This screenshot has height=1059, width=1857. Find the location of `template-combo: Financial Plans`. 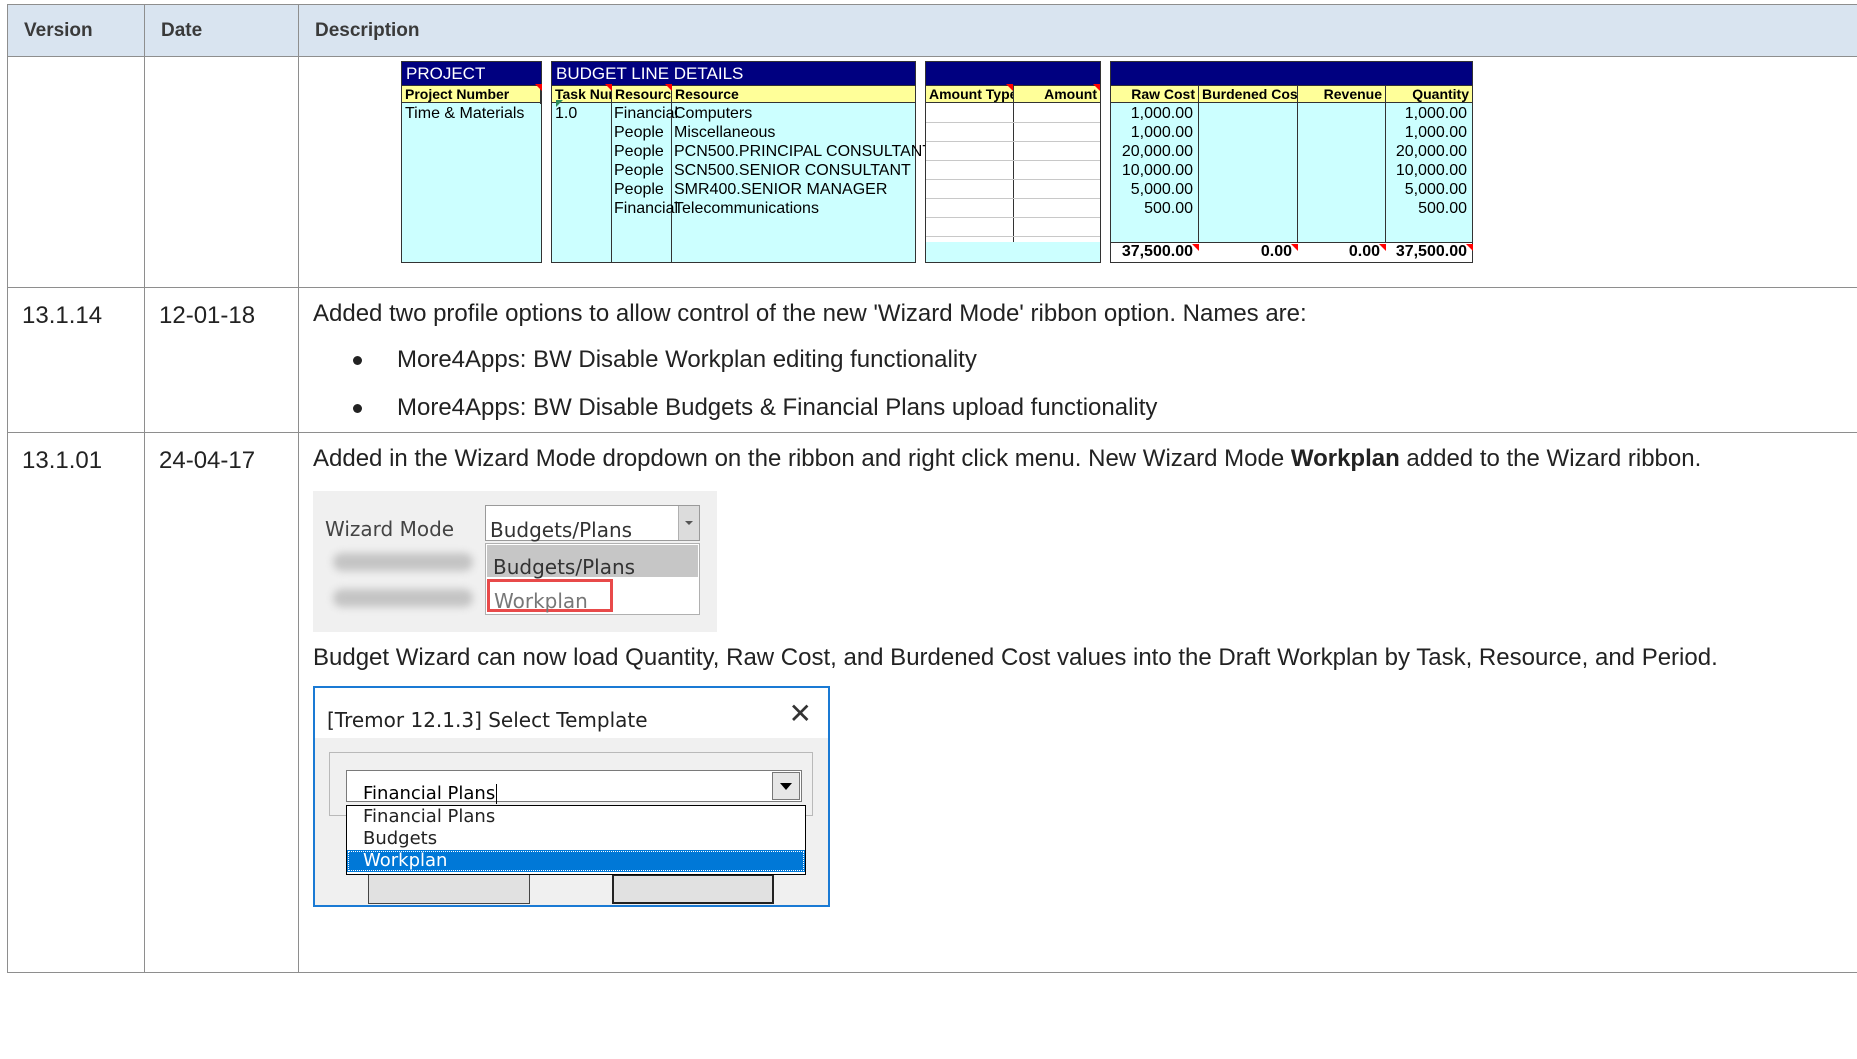

template-combo: Financial Plans is located at coordinates (574, 787).